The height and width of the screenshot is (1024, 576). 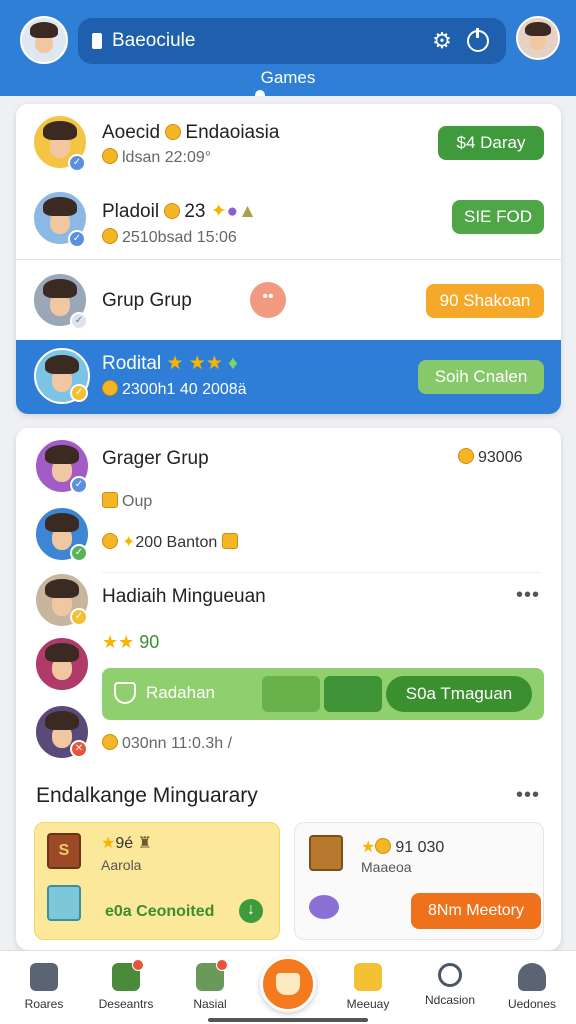 I want to click on user-avatar, so click(x=44, y=40).